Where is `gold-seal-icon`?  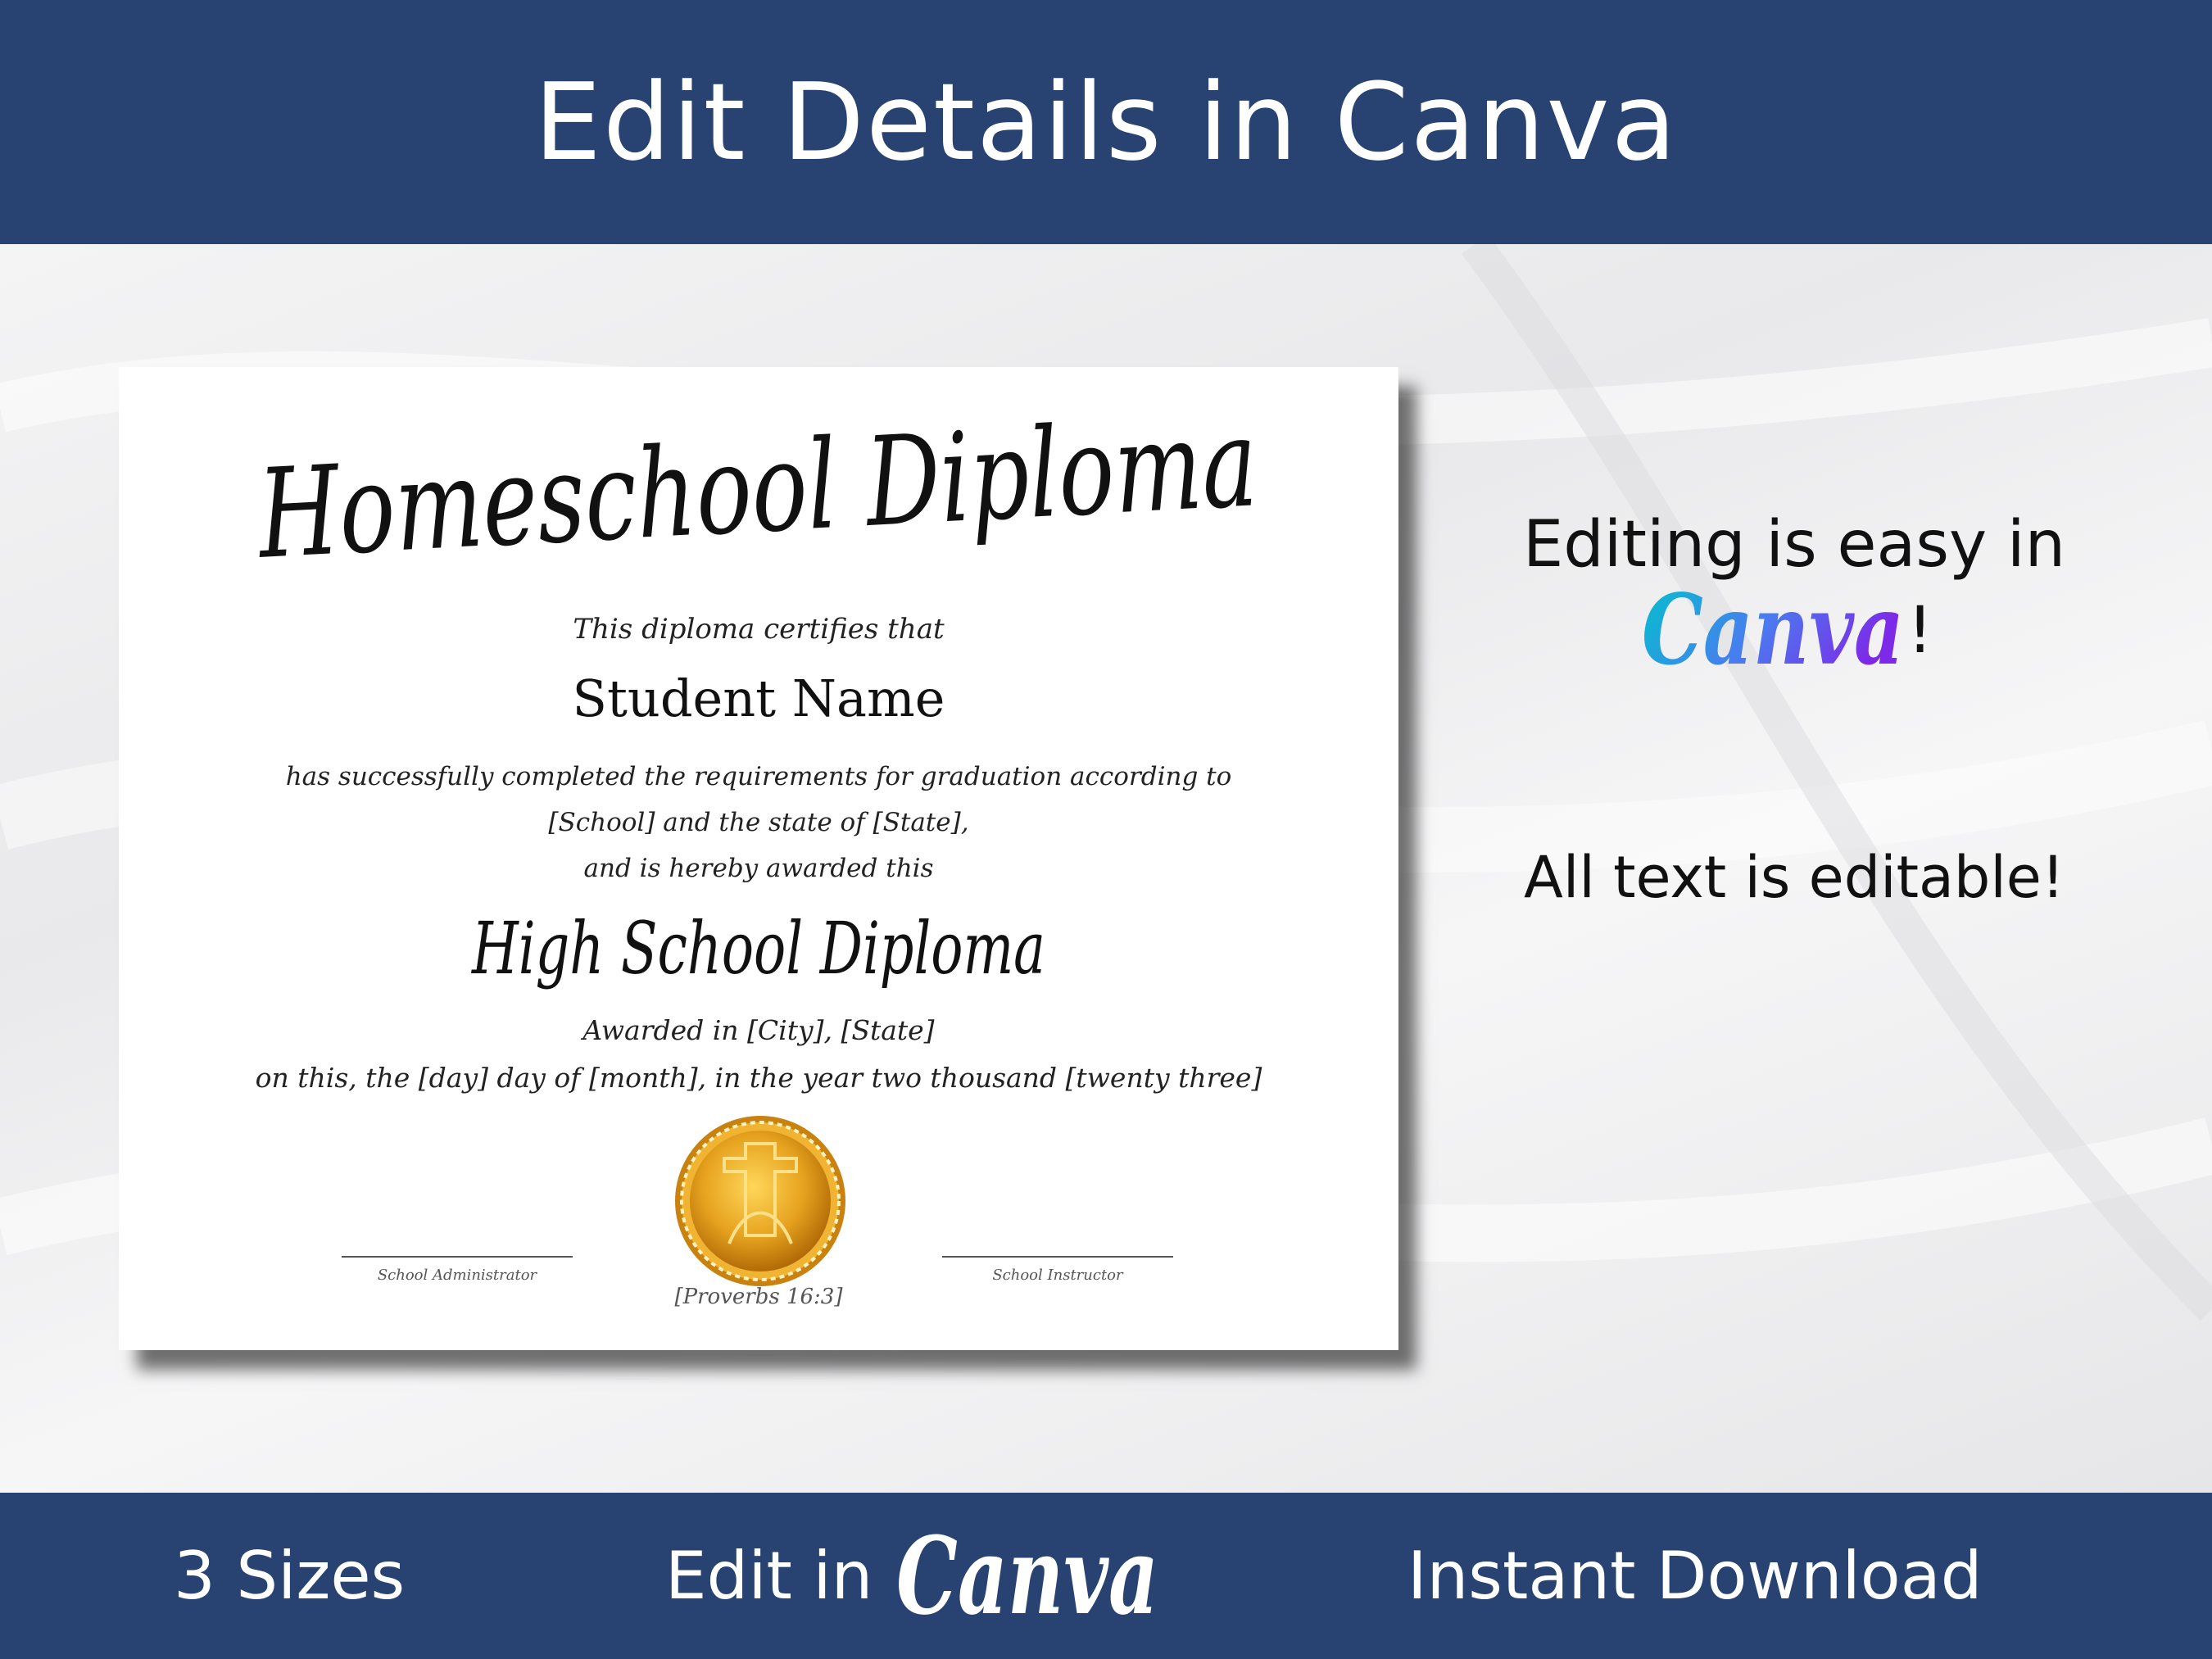 gold-seal-icon is located at coordinates (760, 1201).